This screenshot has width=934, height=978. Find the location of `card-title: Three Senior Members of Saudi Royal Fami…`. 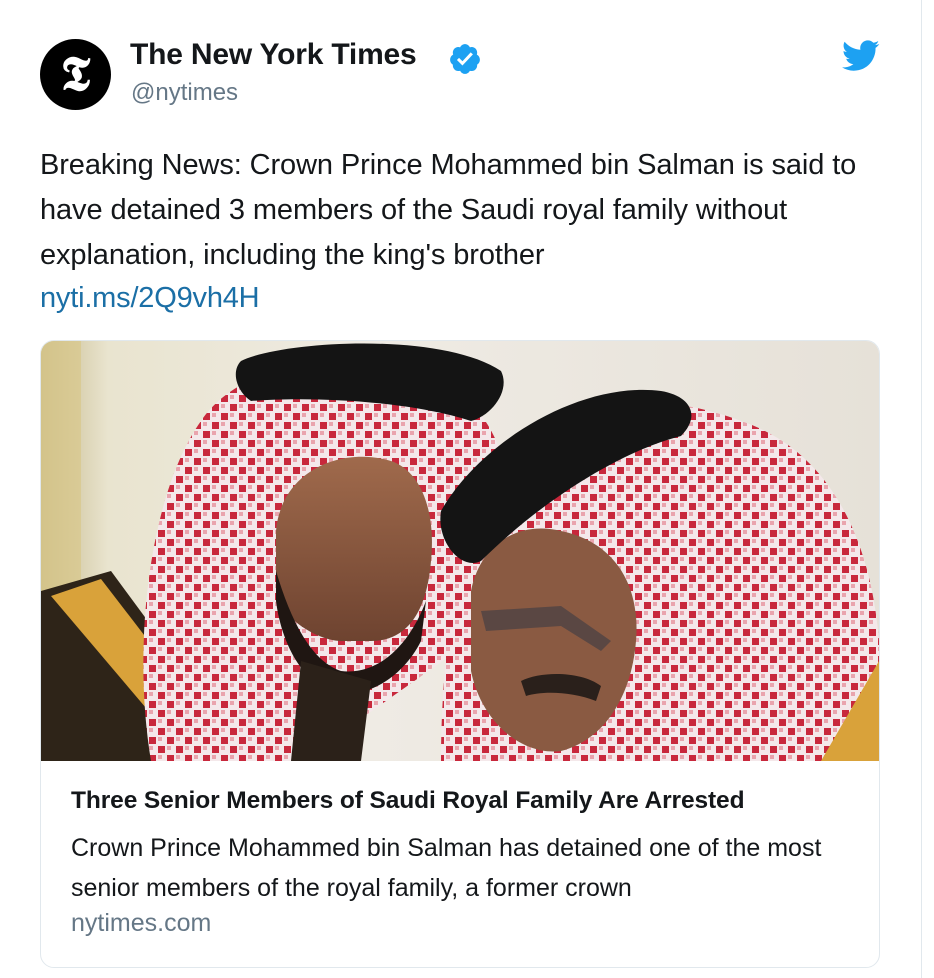

card-title: Three Senior Members of Saudi Royal Fami… is located at coordinates (408, 800).